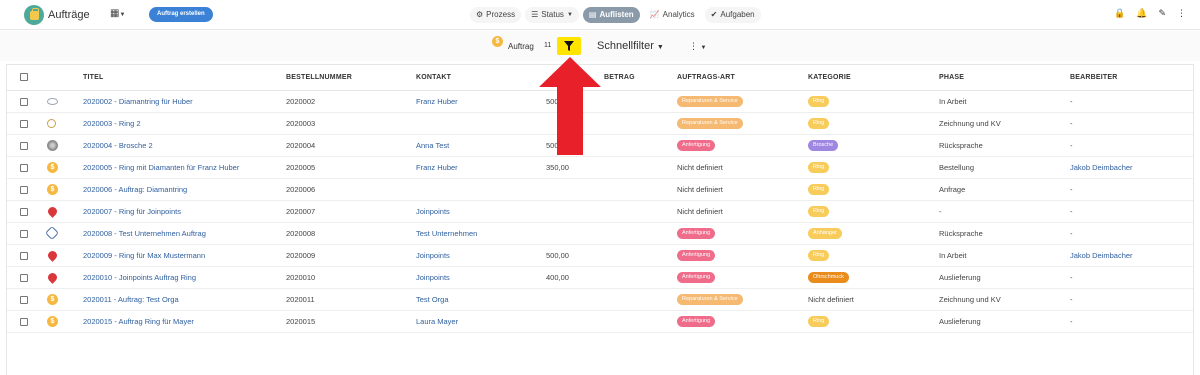 This screenshot has height=375, width=1200. What do you see at coordinates (1004, 123) in the screenshot?
I see `phase: Zeichnung und KV` at bounding box center [1004, 123].